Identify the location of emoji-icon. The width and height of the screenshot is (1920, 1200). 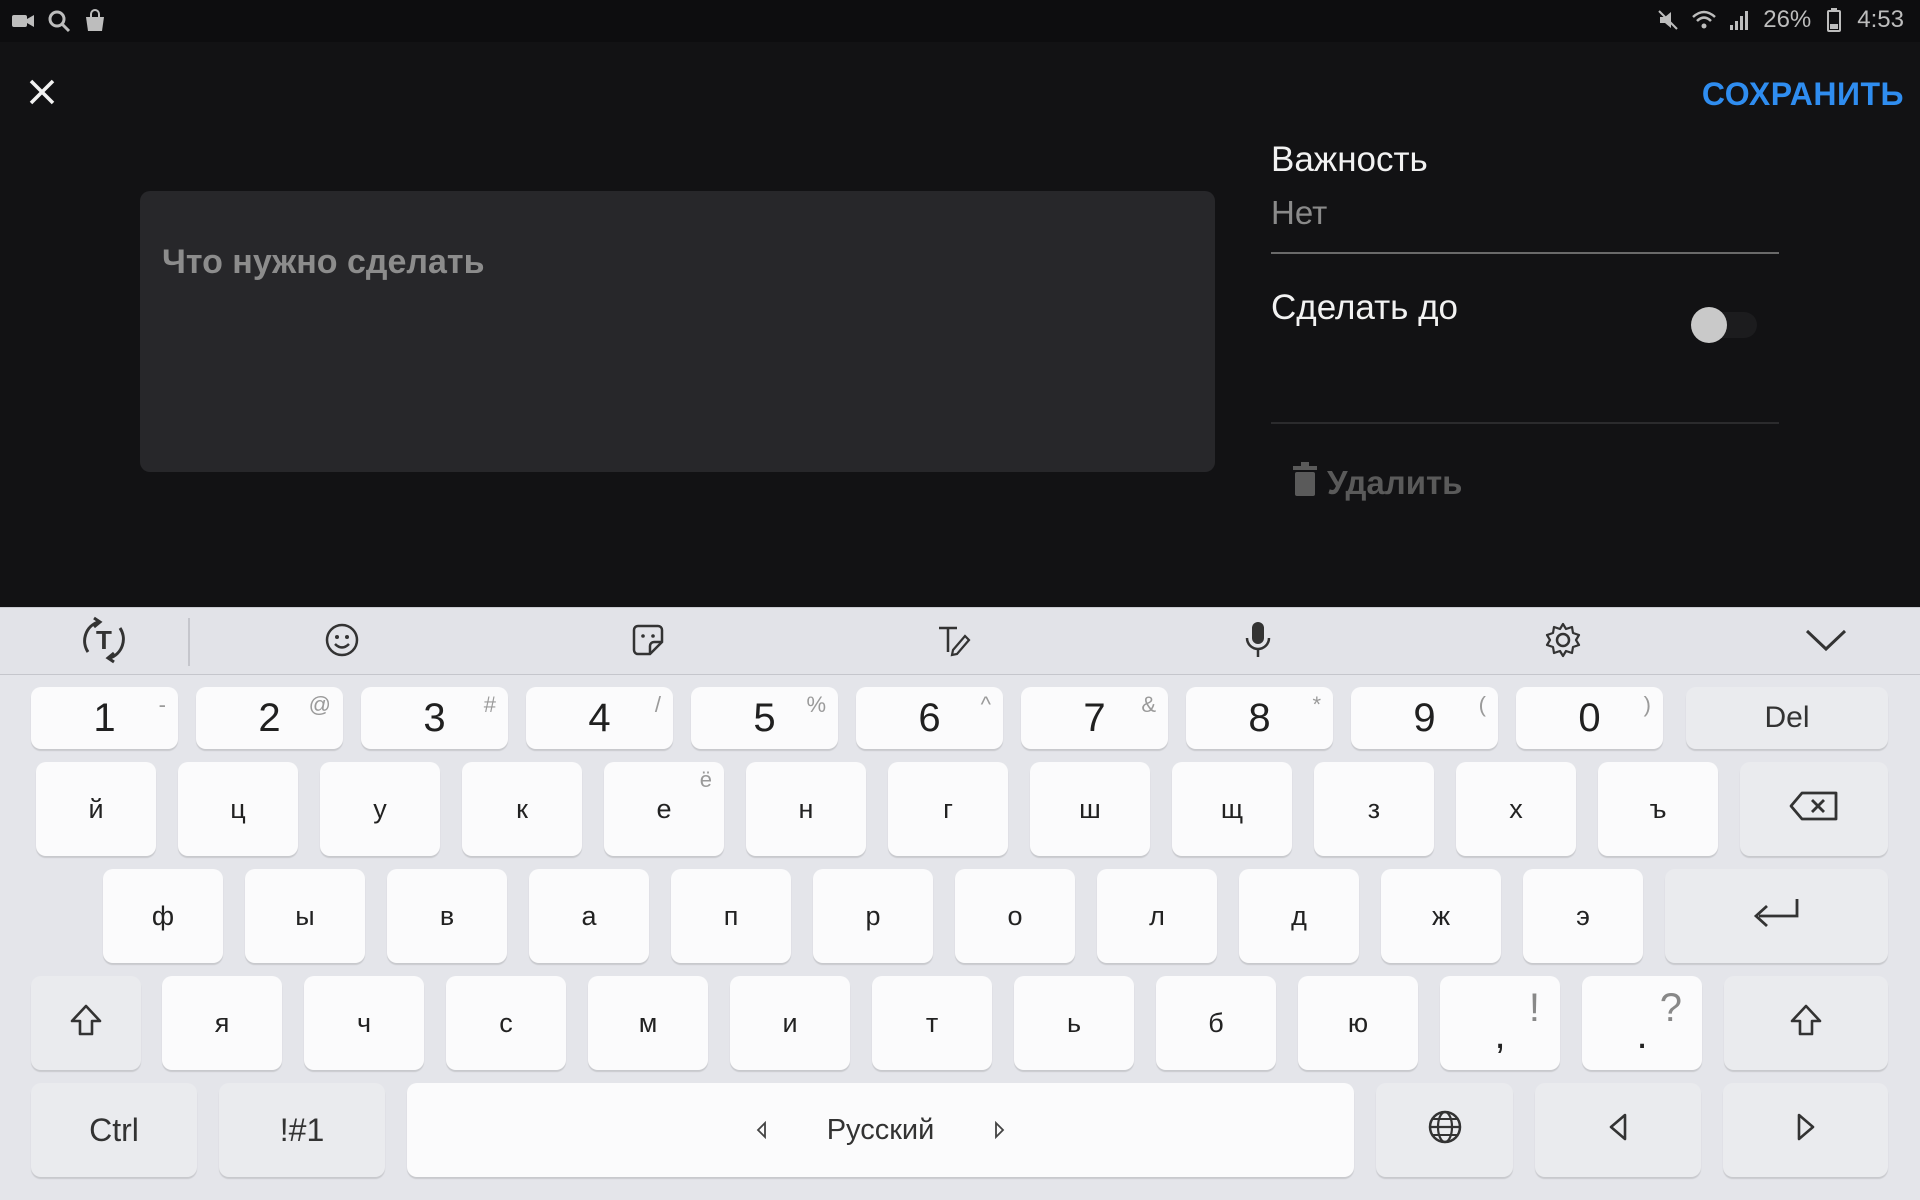
(342, 642).